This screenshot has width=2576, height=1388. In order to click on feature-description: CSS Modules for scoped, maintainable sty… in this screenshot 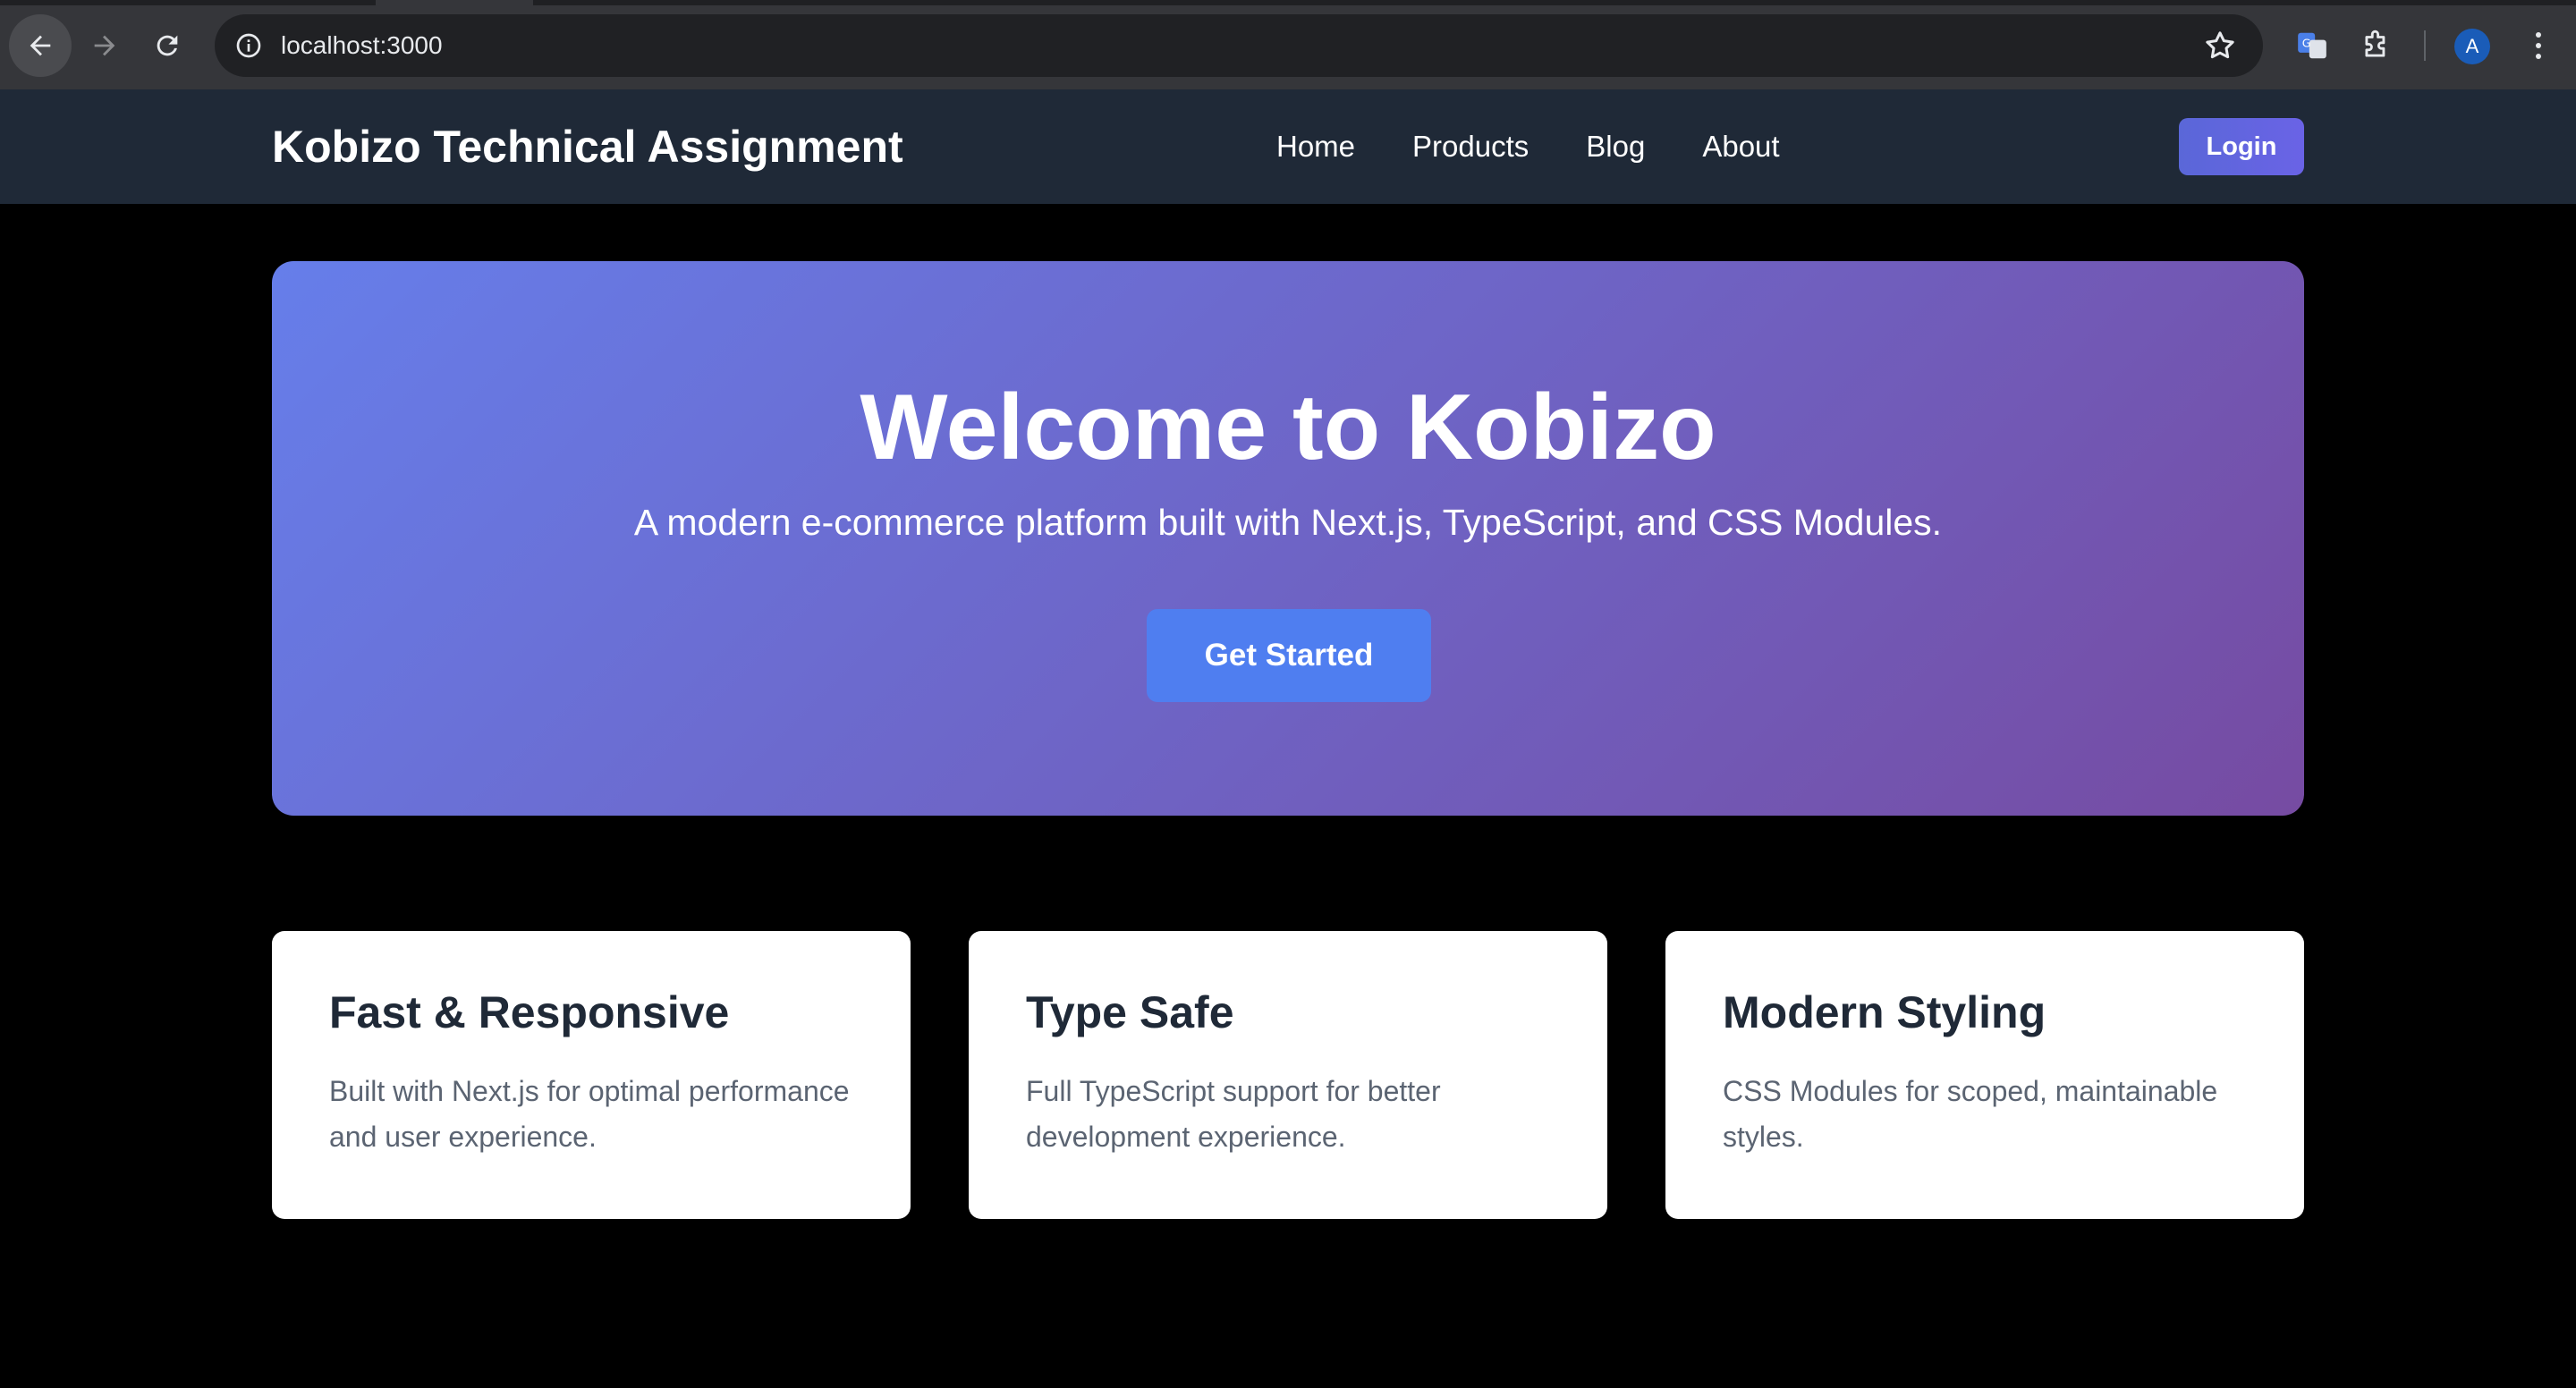, I will do `click(1970, 1114)`.